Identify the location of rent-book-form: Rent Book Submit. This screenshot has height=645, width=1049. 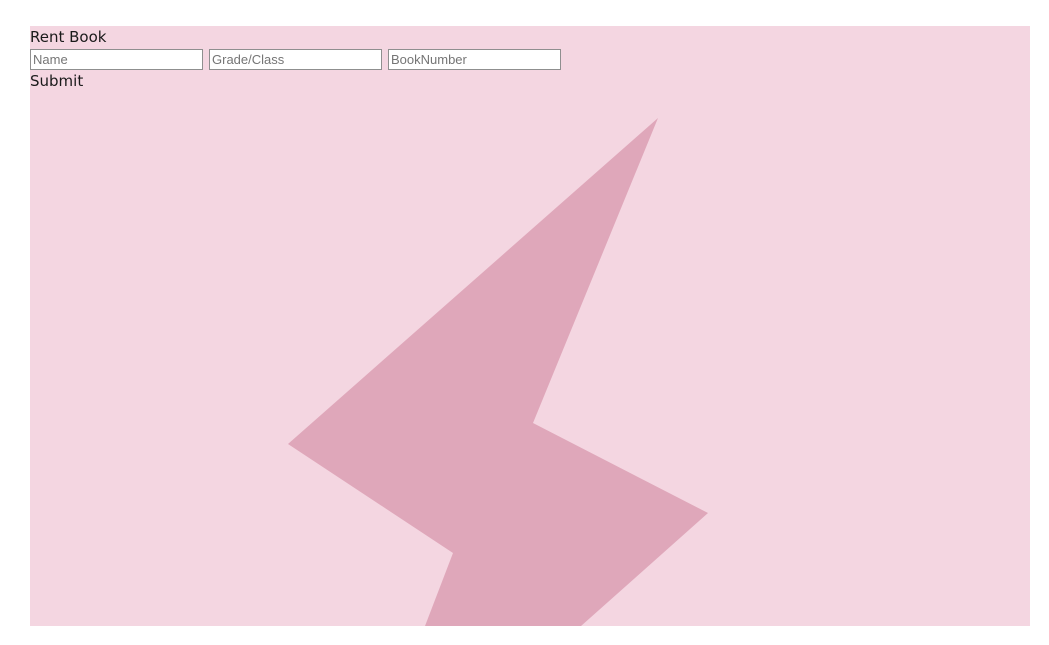
(295, 59).